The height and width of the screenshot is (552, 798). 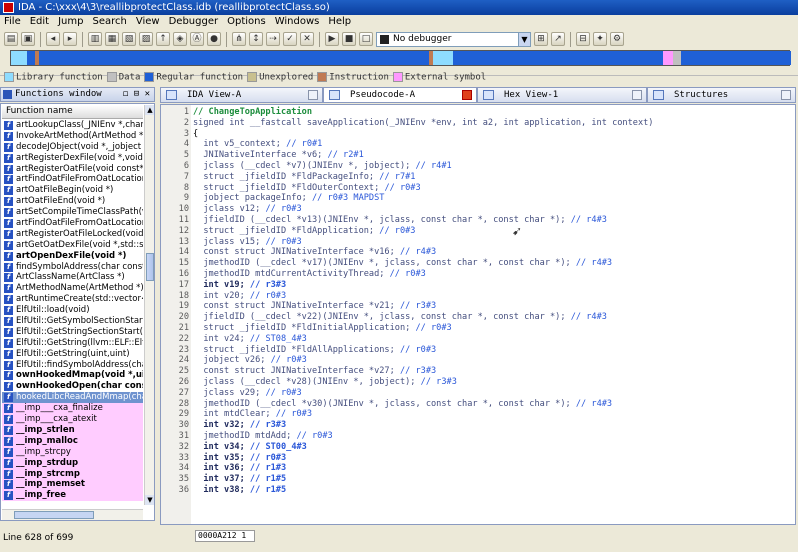 What do you see at coordinates (72, 474) in the screenshot?
I see `function-list-item: f __imp_strcmp` at bounding box center [72, 474].